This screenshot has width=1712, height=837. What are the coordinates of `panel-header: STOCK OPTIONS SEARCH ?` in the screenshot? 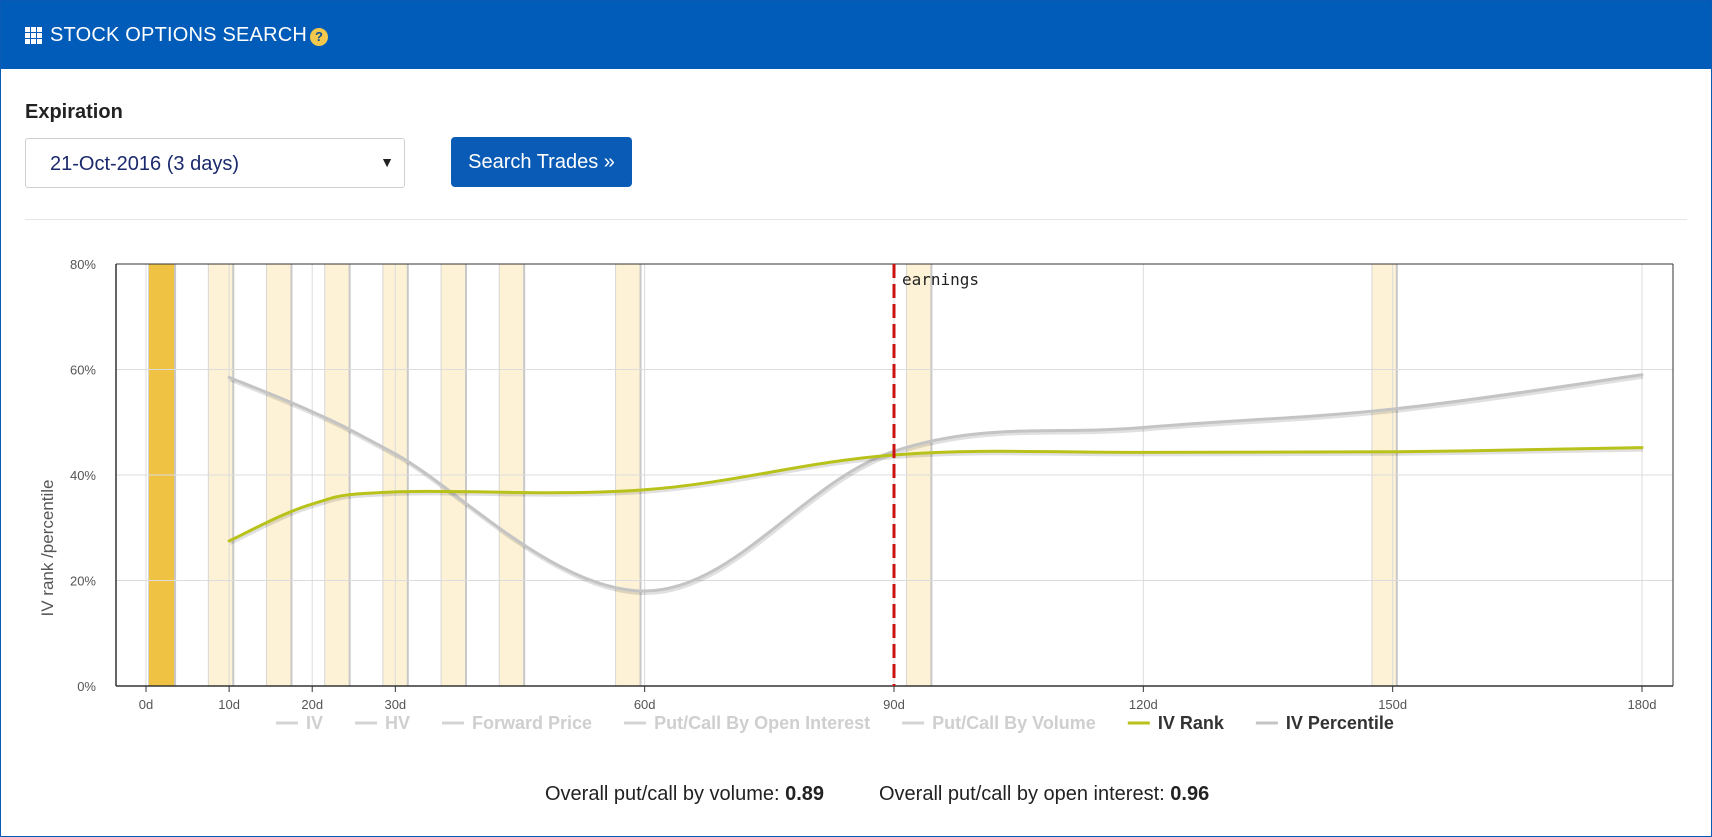 It's located at (856, 35).